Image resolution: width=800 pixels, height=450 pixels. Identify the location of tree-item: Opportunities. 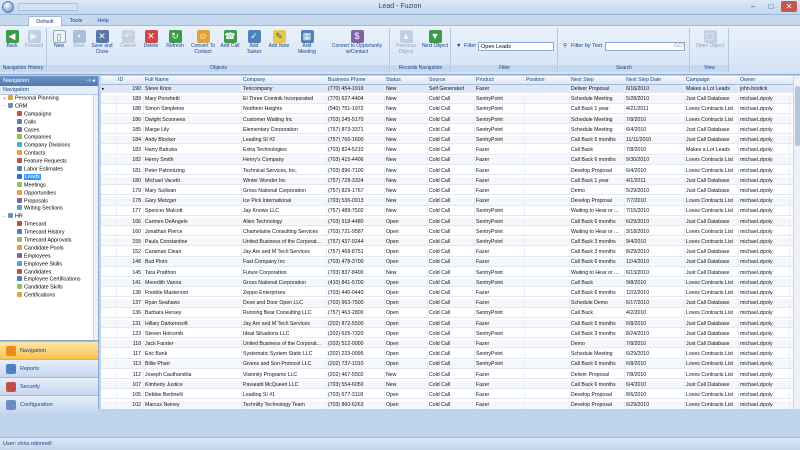
(49, 193).